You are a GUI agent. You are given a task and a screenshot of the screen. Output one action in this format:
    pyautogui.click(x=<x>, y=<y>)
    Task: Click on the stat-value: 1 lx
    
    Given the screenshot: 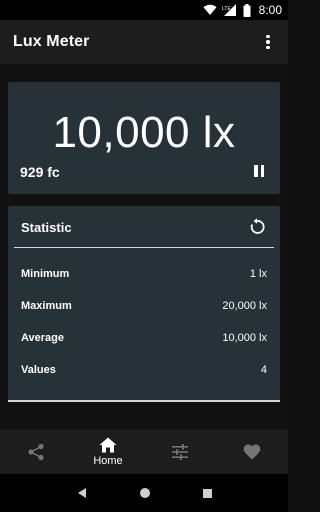 What is the action you would take?
    pyautogui.click(x=258, y=274)
    